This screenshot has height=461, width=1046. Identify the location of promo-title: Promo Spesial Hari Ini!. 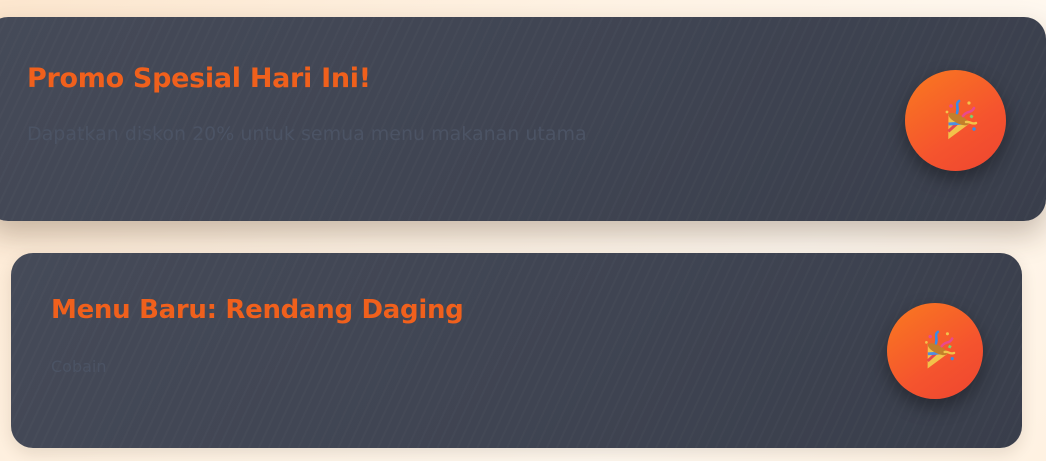
(199, 78).